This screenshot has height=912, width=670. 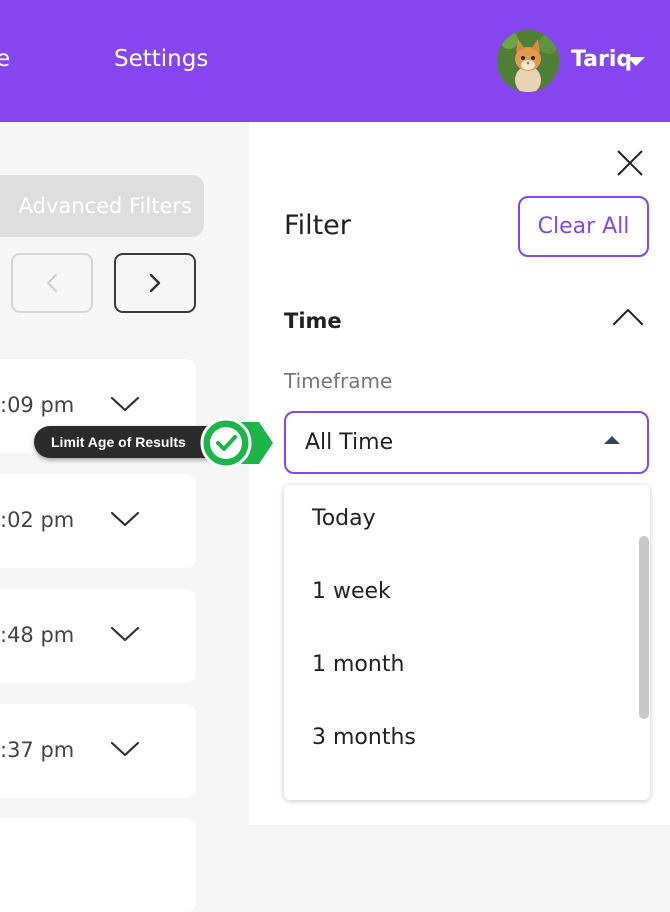 I want to click on result-card: :48 pm, so click(x=98, y=636).